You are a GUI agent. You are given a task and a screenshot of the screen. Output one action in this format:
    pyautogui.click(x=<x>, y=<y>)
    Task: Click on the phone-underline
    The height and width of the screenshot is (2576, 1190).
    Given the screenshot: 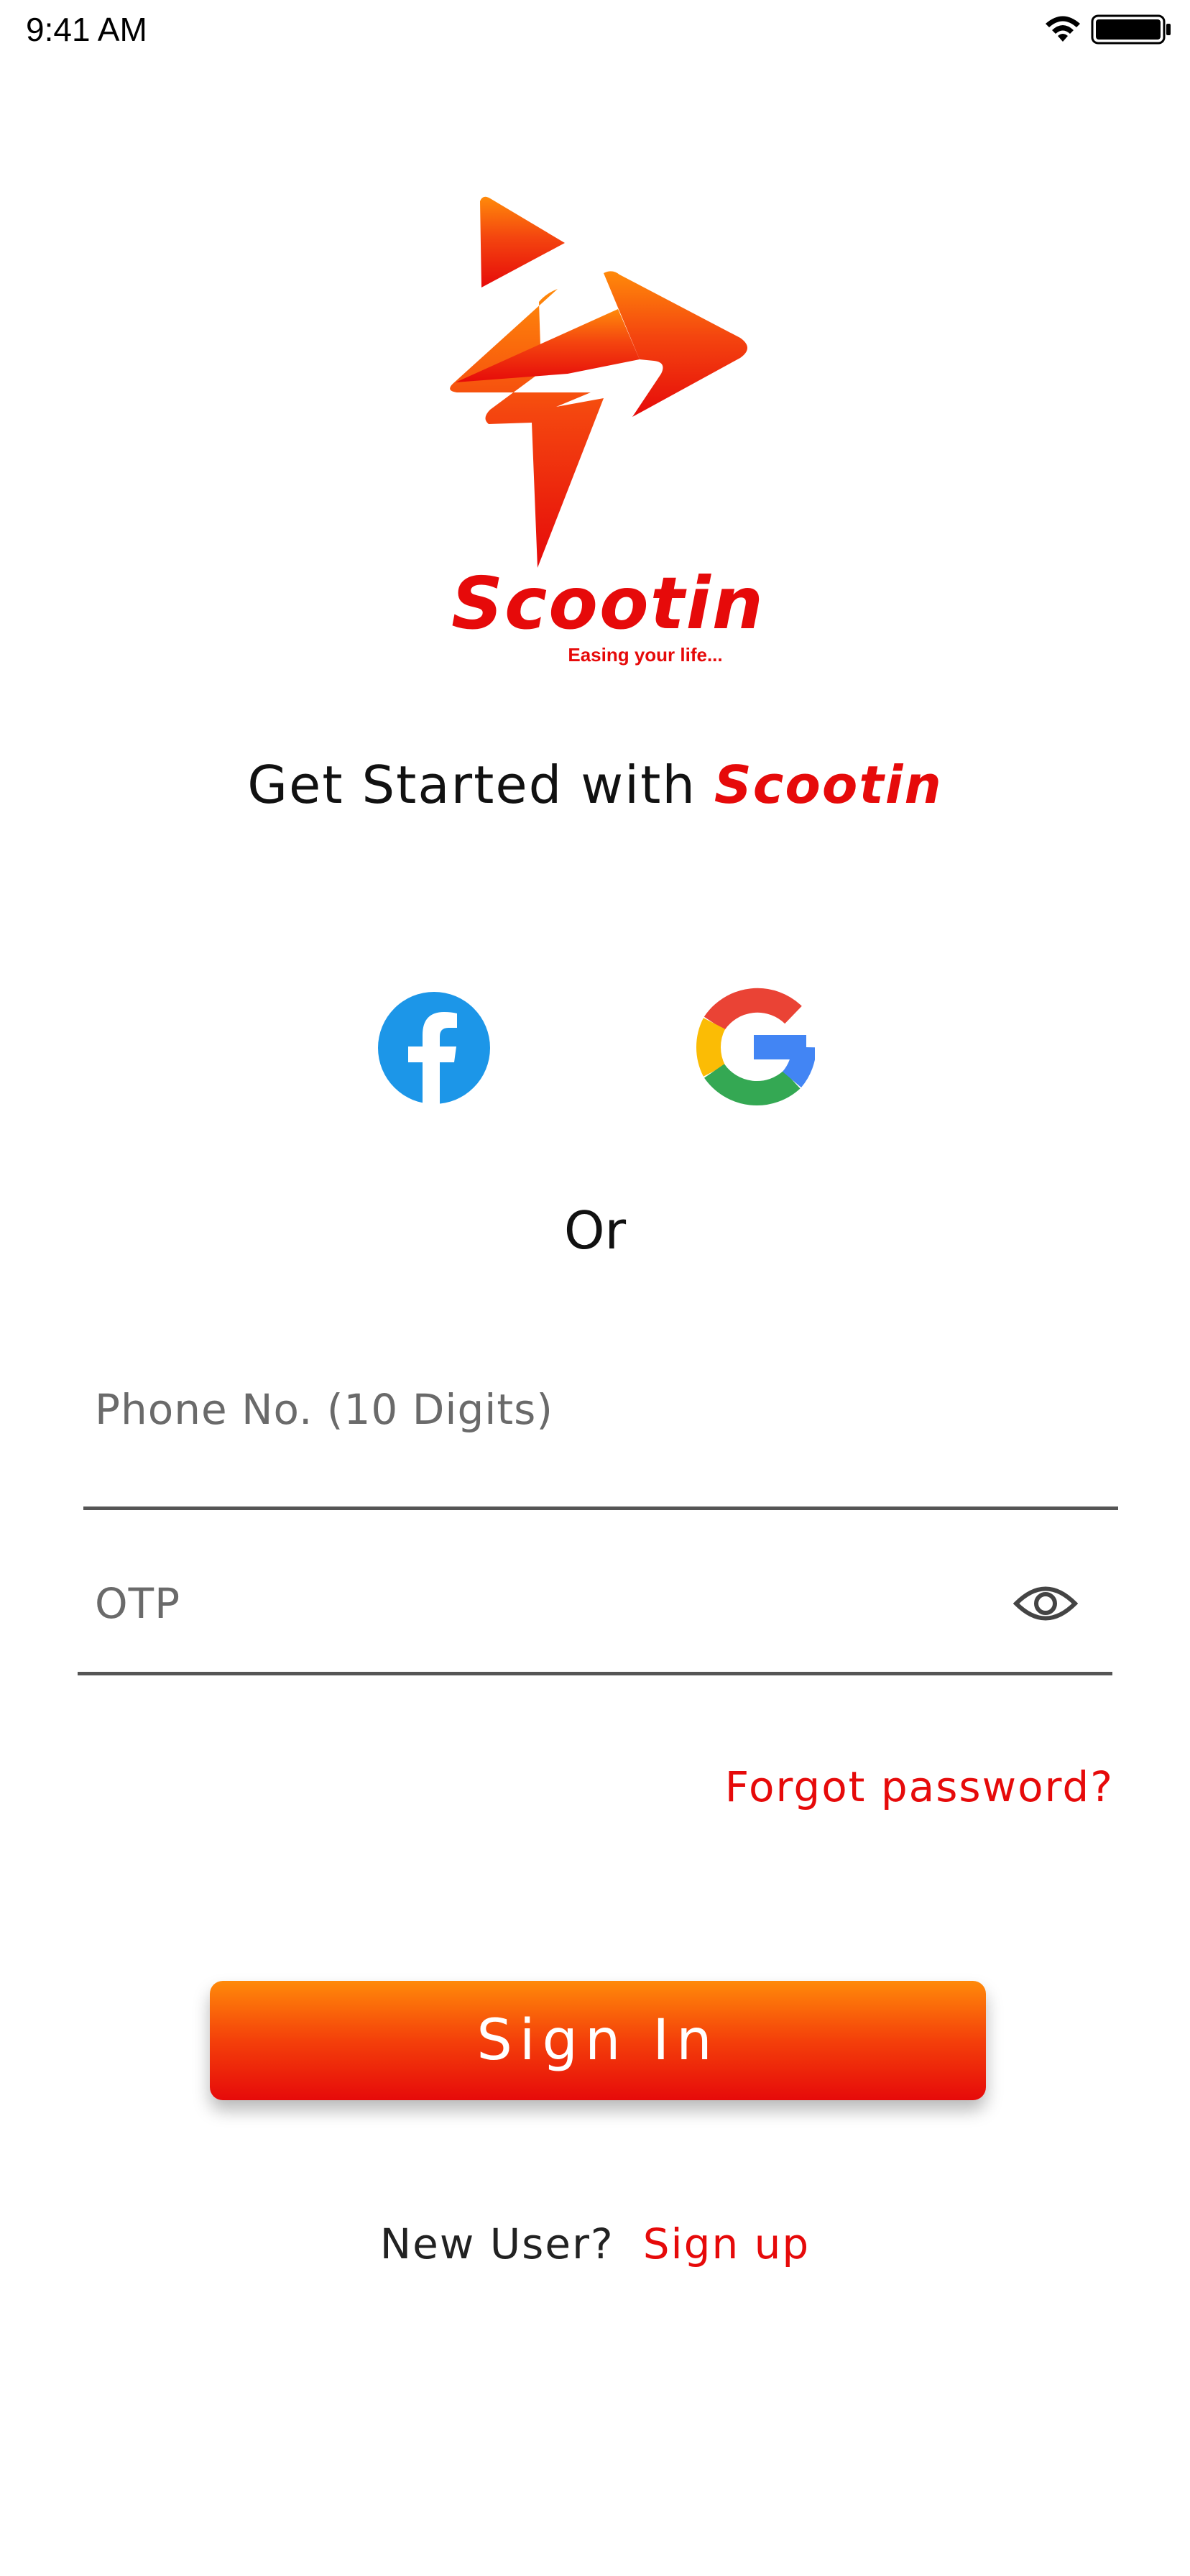 What is the action you would take?
    pyautogui.click(x=600, y=1508)
    